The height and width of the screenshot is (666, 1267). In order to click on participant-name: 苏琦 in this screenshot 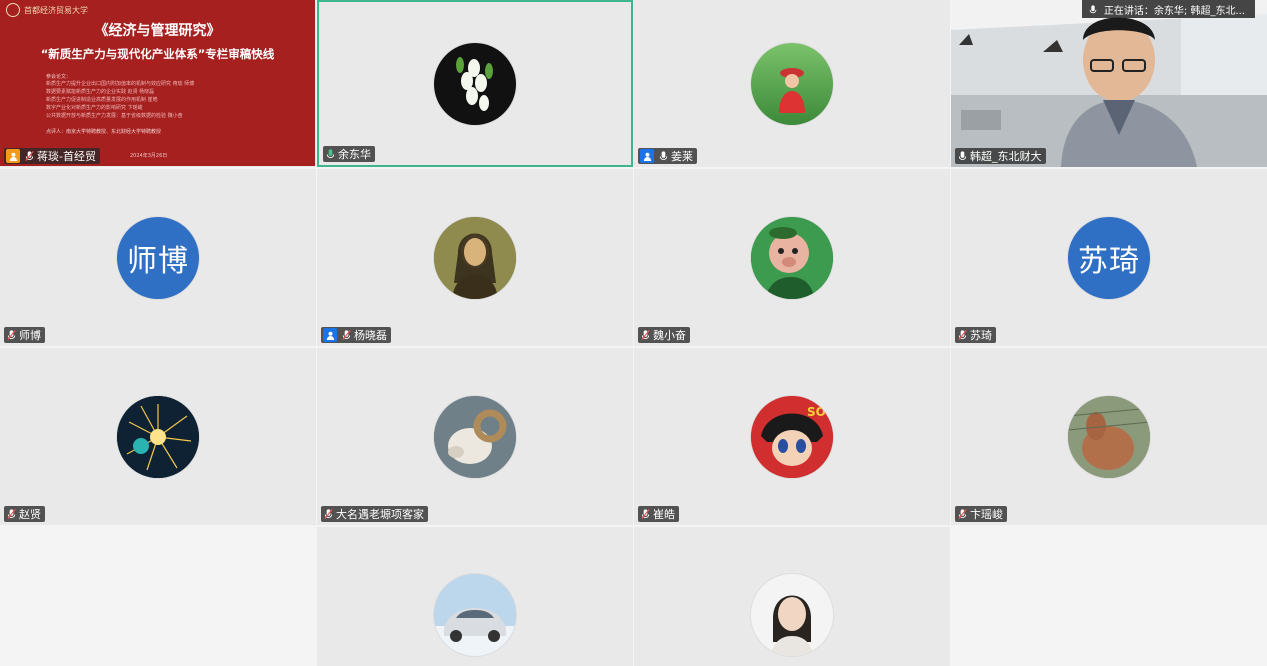, I will do `click(981, 335)`.